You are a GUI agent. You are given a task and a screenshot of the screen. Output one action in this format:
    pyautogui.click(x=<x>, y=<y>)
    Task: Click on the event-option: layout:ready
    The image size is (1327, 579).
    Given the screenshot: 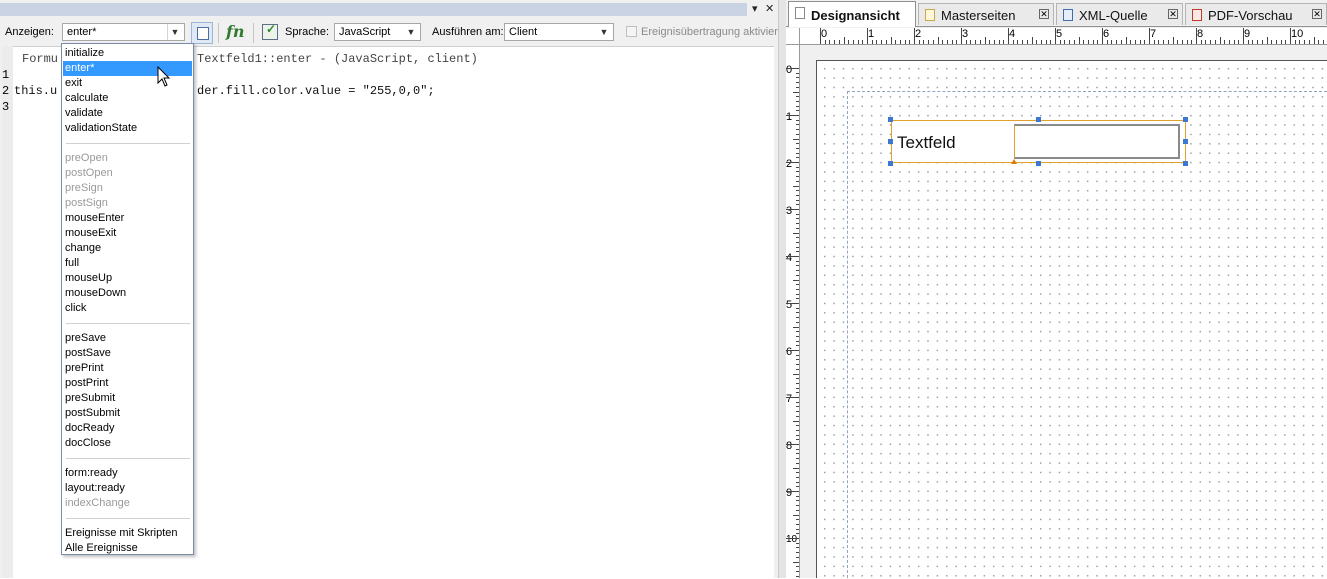 What is the action you would take?
    pyautogui.click(x=127, y=488)
    